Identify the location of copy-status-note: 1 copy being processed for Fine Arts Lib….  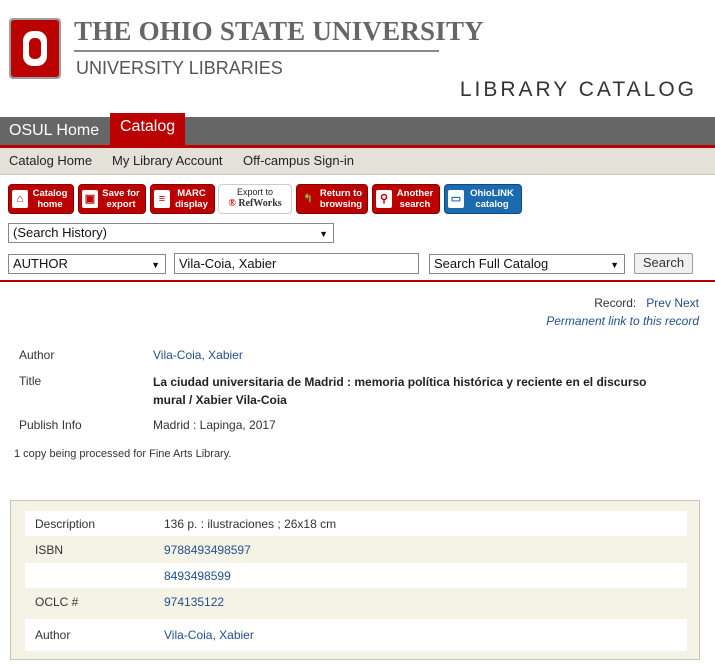
(123, 454).